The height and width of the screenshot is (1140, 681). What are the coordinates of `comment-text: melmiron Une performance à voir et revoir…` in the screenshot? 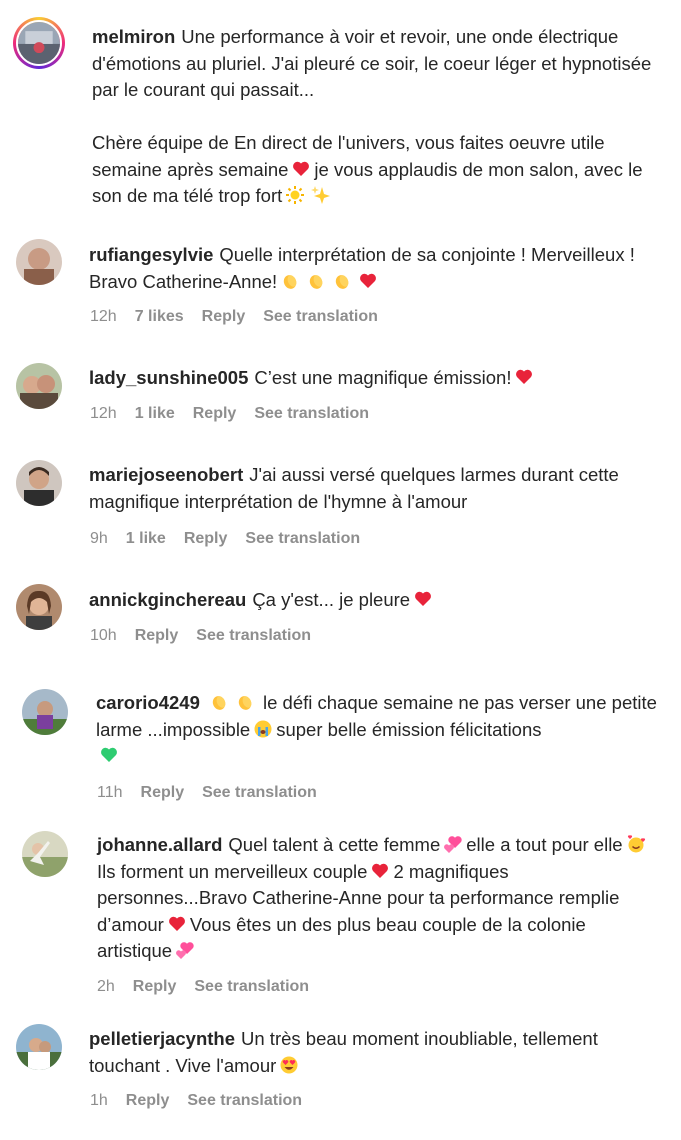 It's located at (374, 116).